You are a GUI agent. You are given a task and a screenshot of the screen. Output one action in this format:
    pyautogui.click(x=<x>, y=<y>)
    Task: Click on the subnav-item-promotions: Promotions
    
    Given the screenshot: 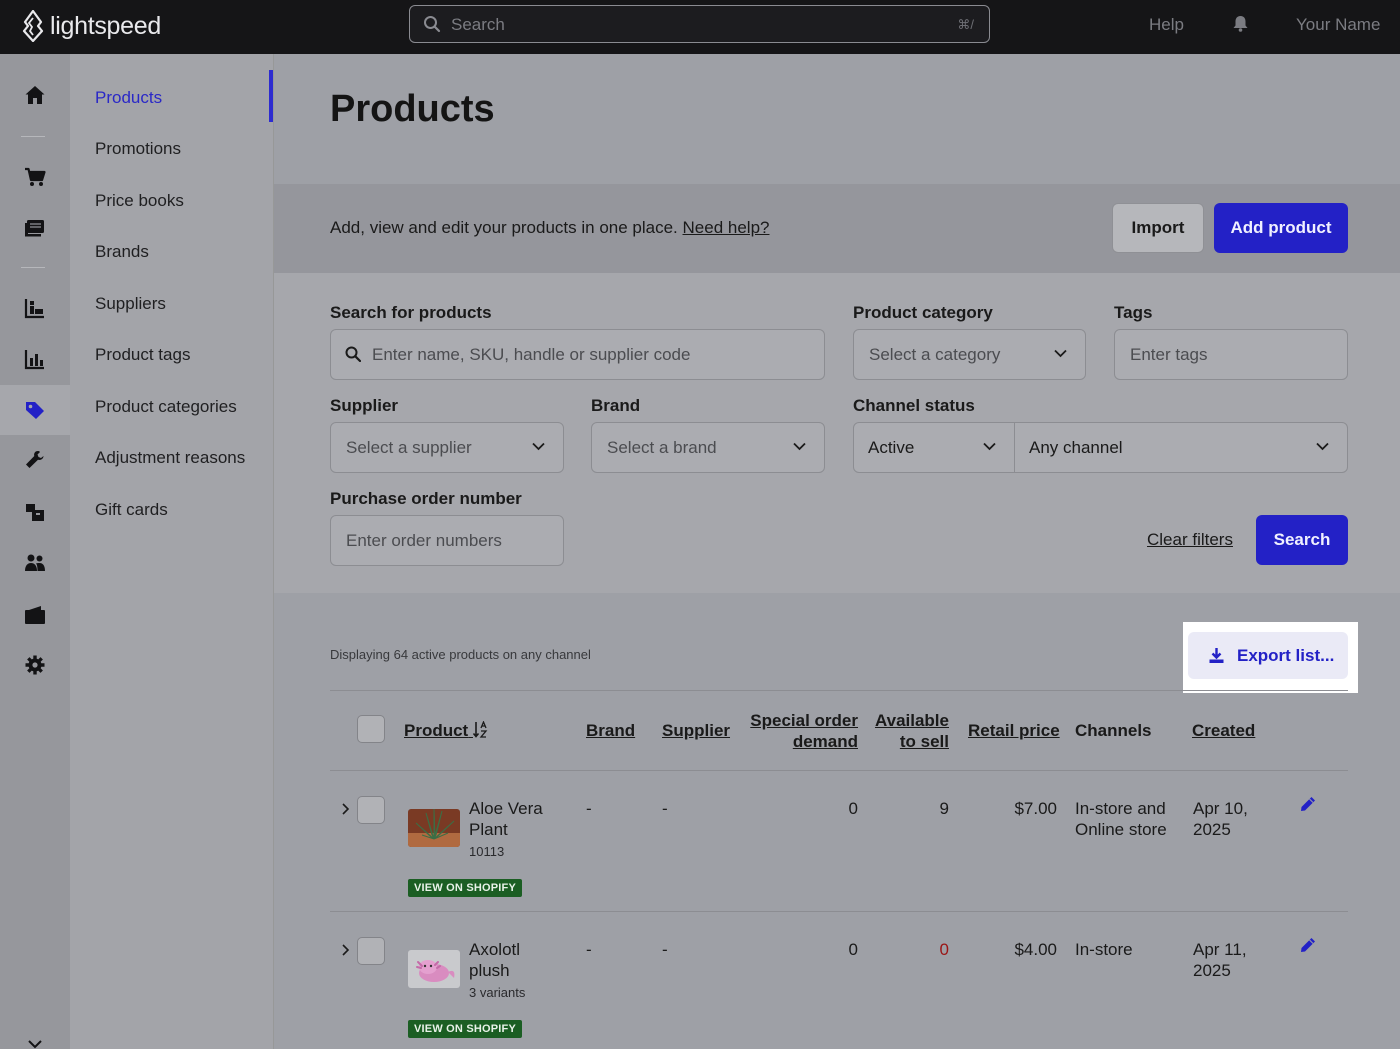 What is the action you would take?
    pyautogui.click(x=138, y=149)
    